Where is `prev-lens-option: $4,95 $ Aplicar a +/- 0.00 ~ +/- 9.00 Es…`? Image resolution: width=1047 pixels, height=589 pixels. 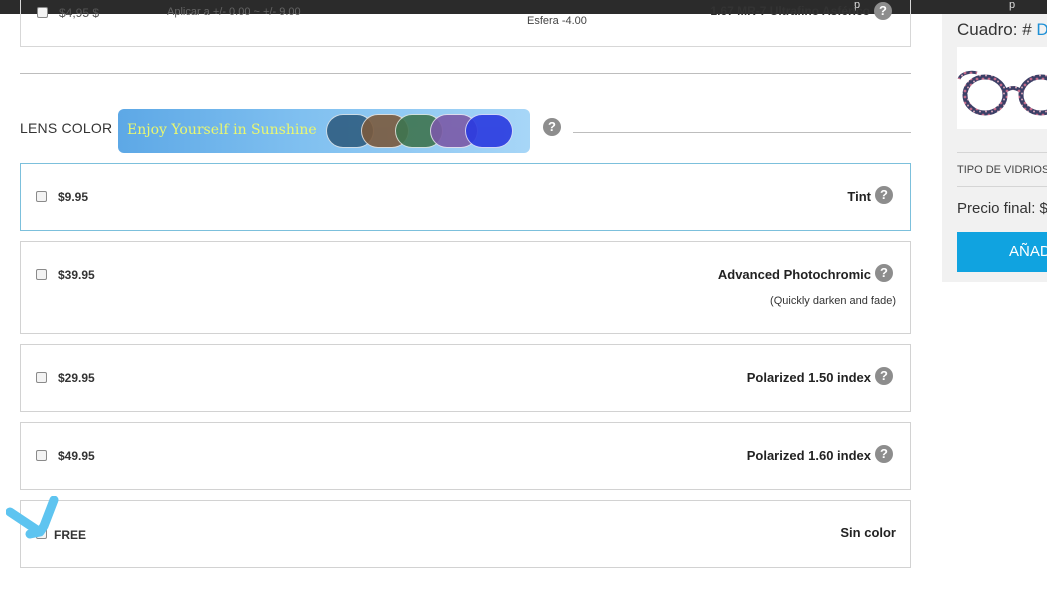
prev-lens-option: $4,95 $ Aplicar a +/- 0.00 ~ +/- 9.00 Es… is located at coordinates (465, 23).